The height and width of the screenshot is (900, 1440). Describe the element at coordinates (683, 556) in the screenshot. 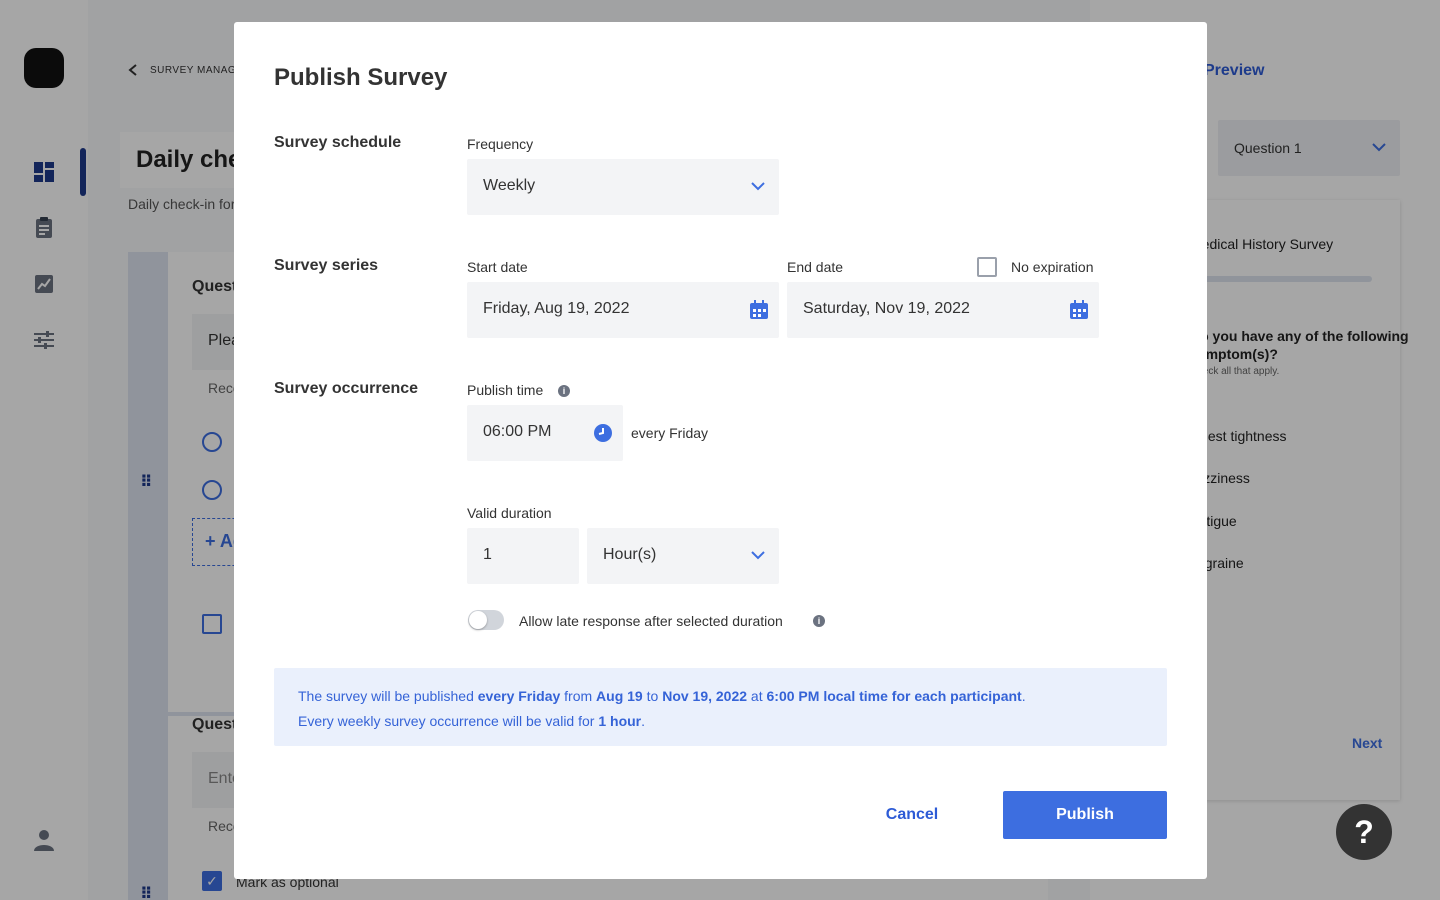

I see `duration-unit-select: Hour(s)` at that location.